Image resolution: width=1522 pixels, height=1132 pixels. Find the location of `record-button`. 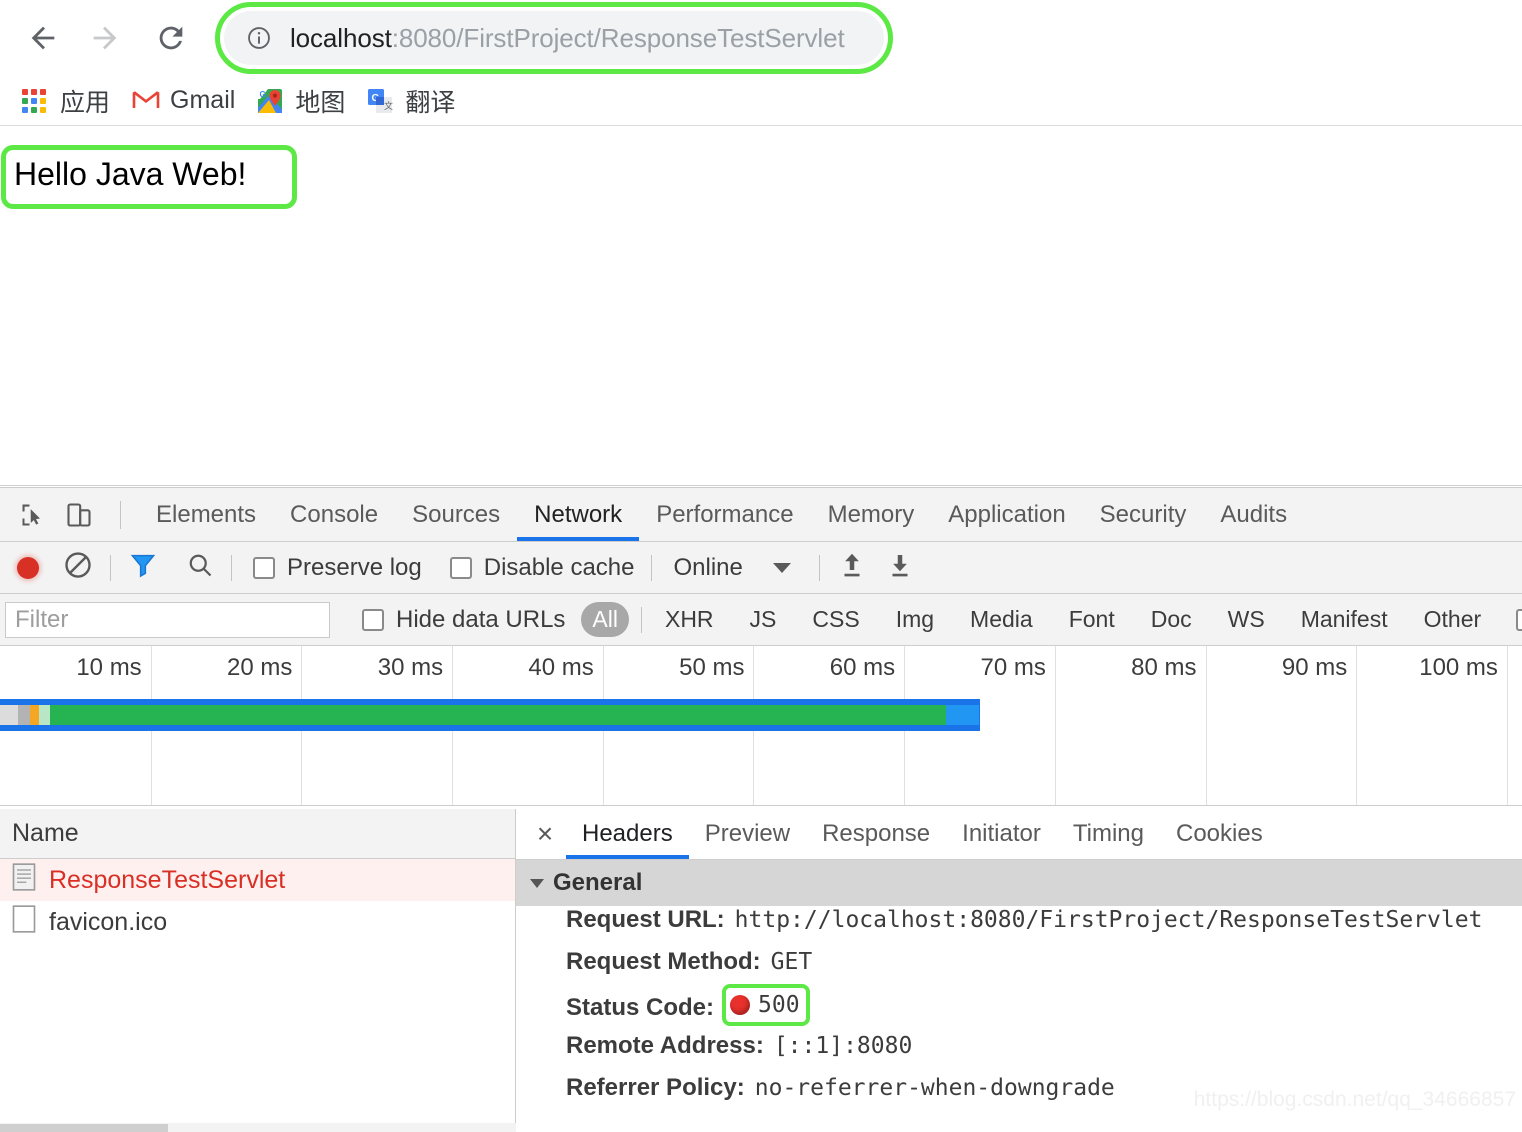

record-button is located at coordinates (28, 567).